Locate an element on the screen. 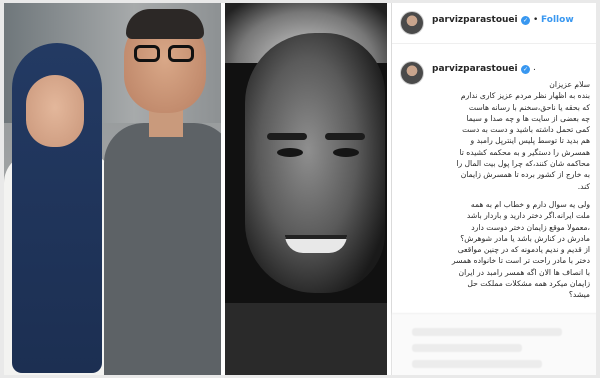 The image size is (600, 378). caption-line: که بحقه یا ناحق،سخنم با رسانه هاست is located at coordinates (529, 107).